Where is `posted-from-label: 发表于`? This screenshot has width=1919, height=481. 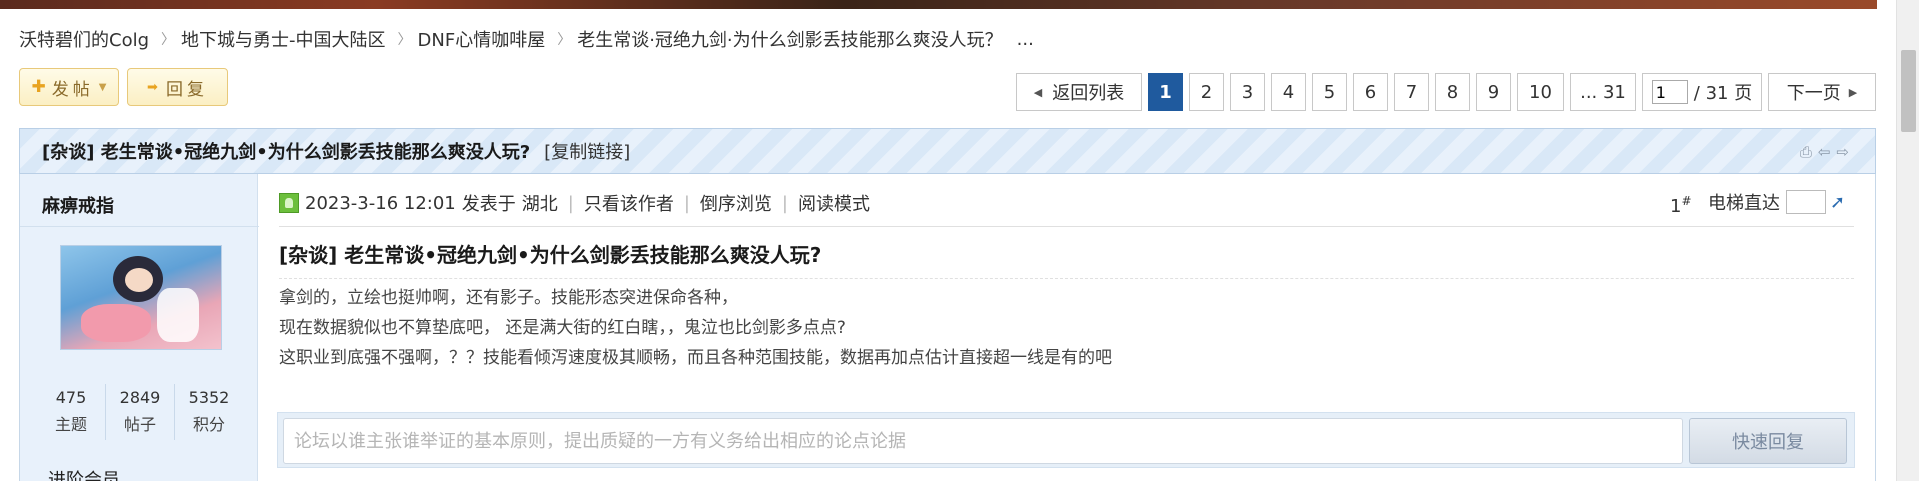 posted-from-label: 发表于 is located at coordinates (488, 204).